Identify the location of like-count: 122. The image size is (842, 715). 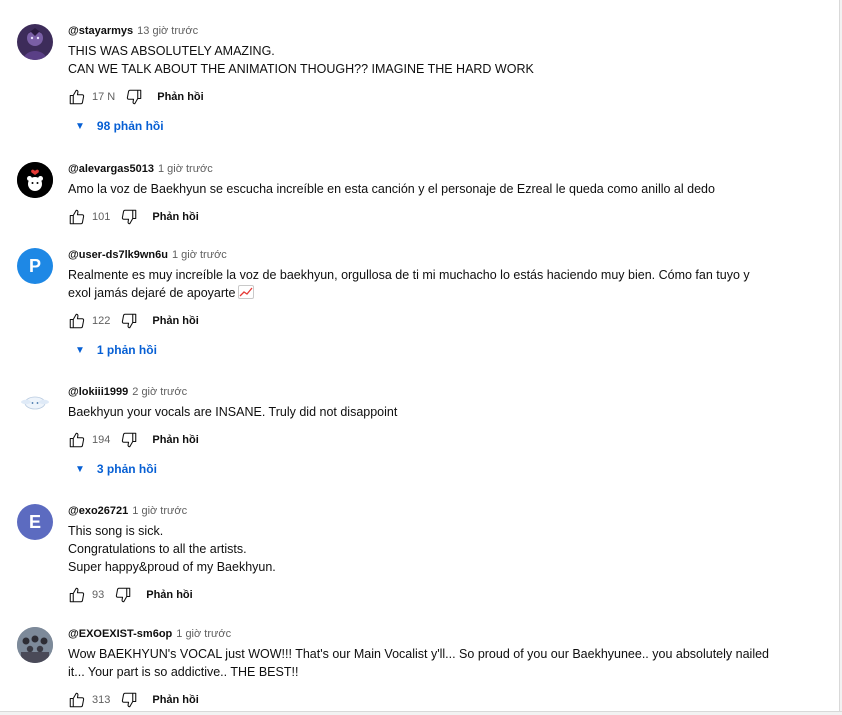
(101, 321).